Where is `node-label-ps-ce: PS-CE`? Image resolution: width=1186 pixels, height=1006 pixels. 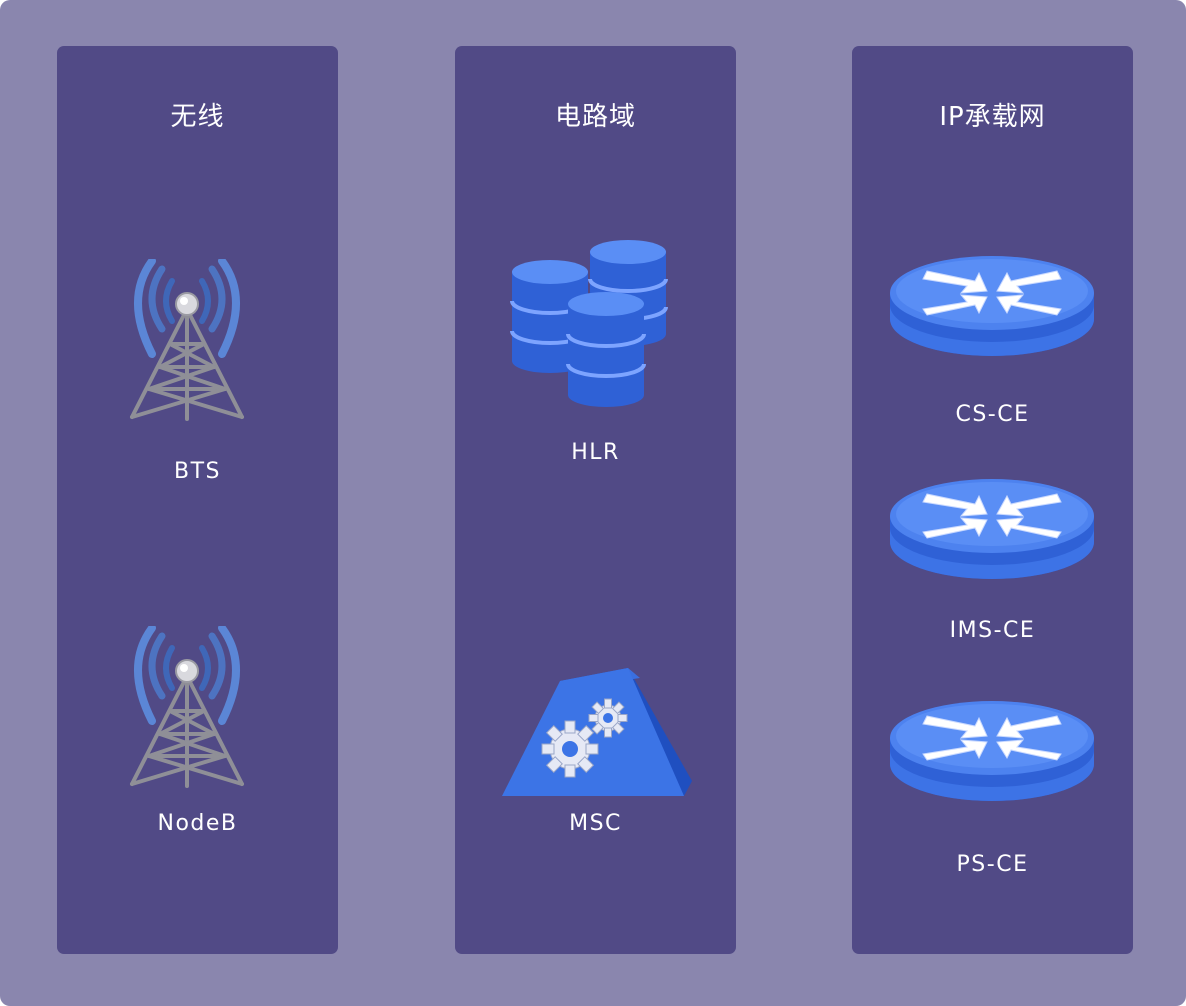
node-label-ps-ce: PS-CE is located at coordinates (992, 864).